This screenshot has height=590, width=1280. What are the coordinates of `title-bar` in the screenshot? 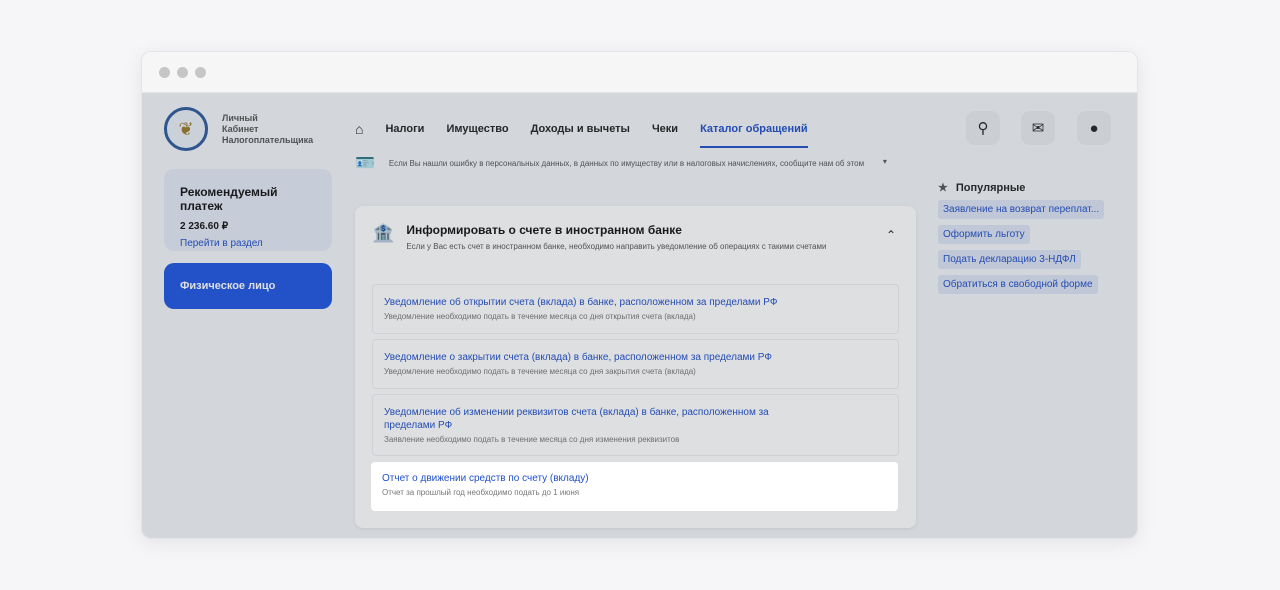 It's located at (639, 72).